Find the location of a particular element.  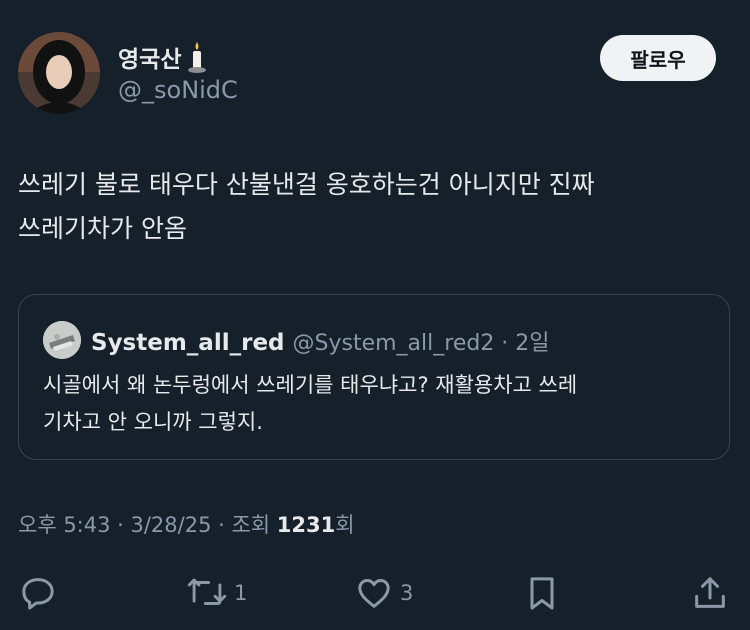

bookmark-button is located at coordinates (542, 593).